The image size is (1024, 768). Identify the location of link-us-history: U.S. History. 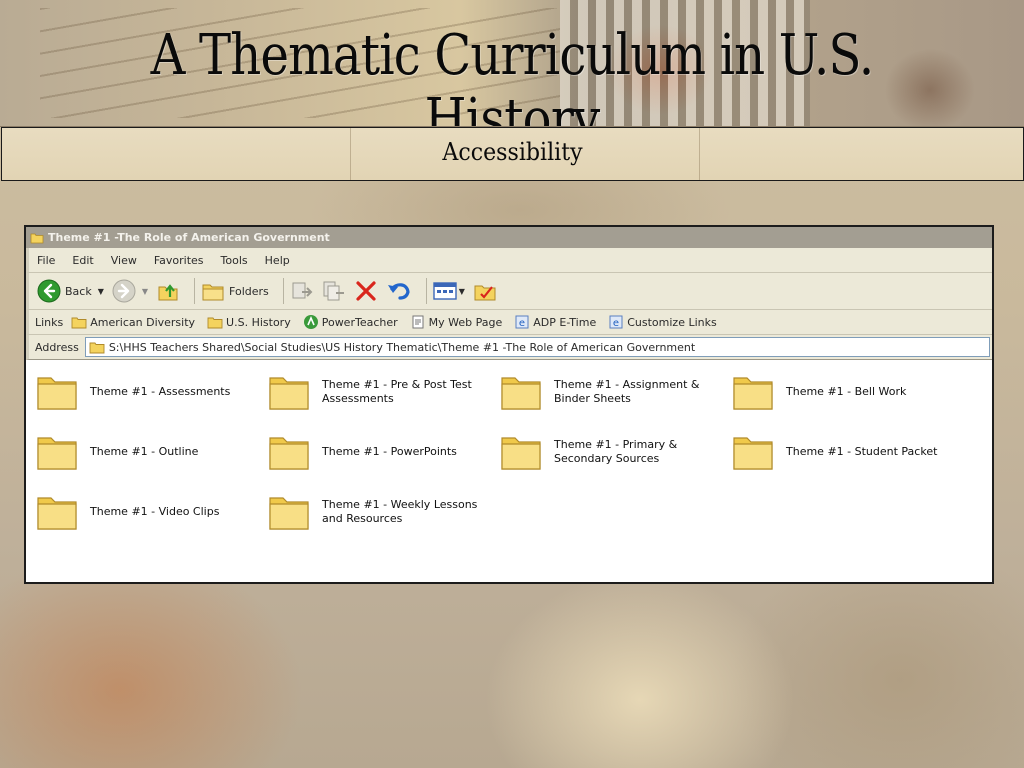
(249, 322).